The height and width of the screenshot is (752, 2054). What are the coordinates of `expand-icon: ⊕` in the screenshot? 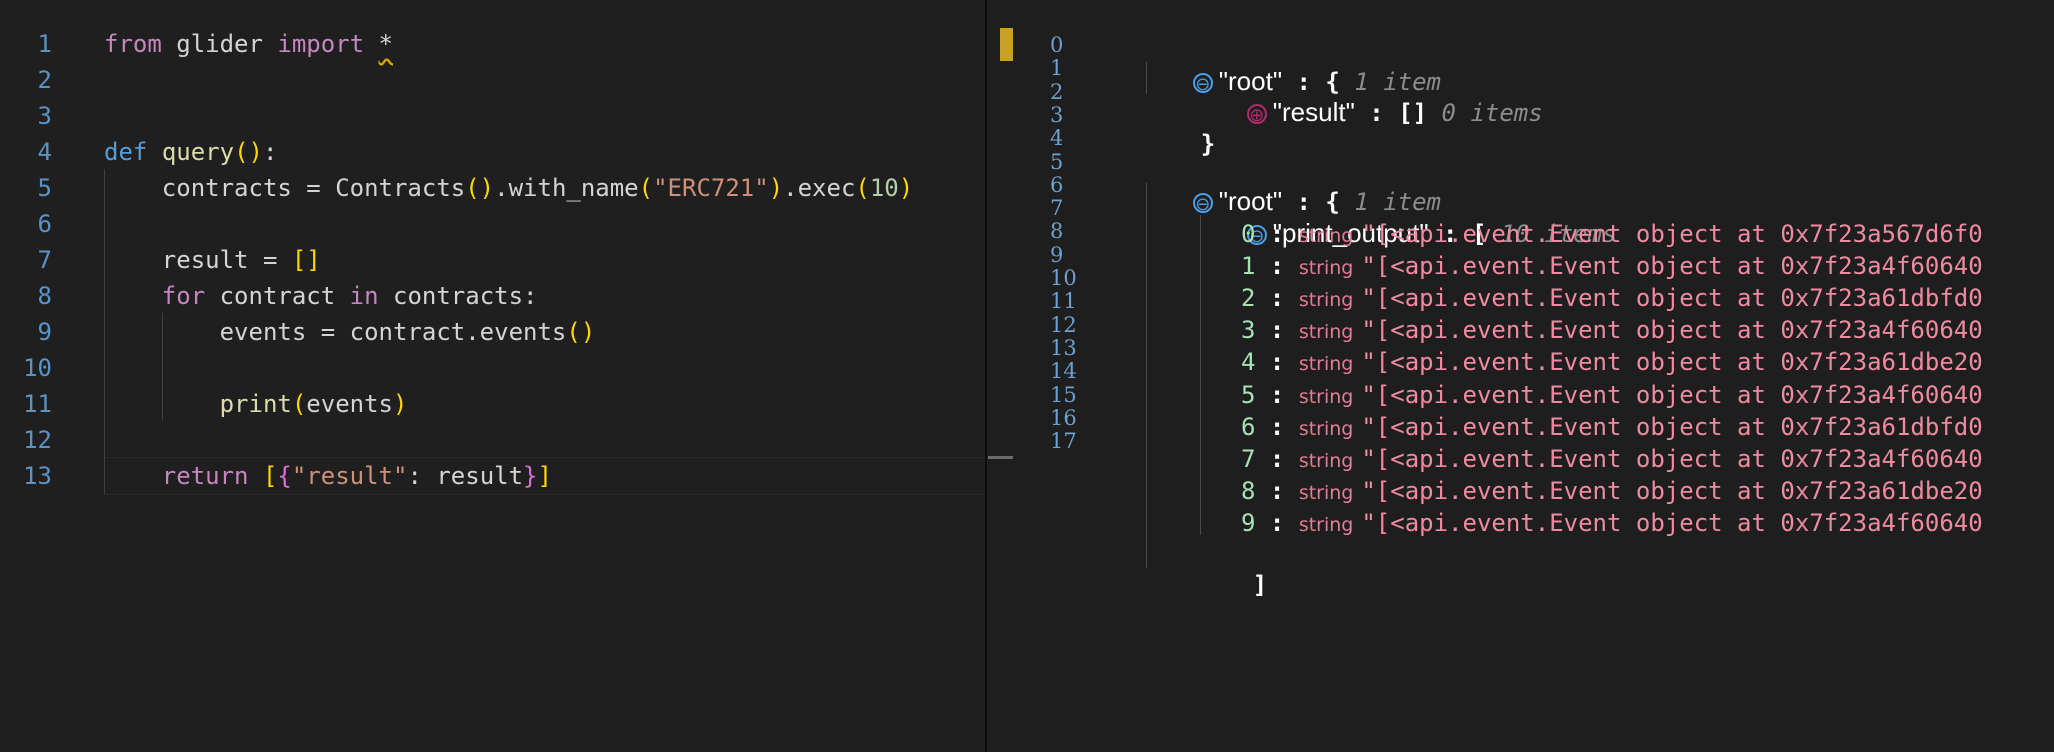 It's located at (1256, 114).